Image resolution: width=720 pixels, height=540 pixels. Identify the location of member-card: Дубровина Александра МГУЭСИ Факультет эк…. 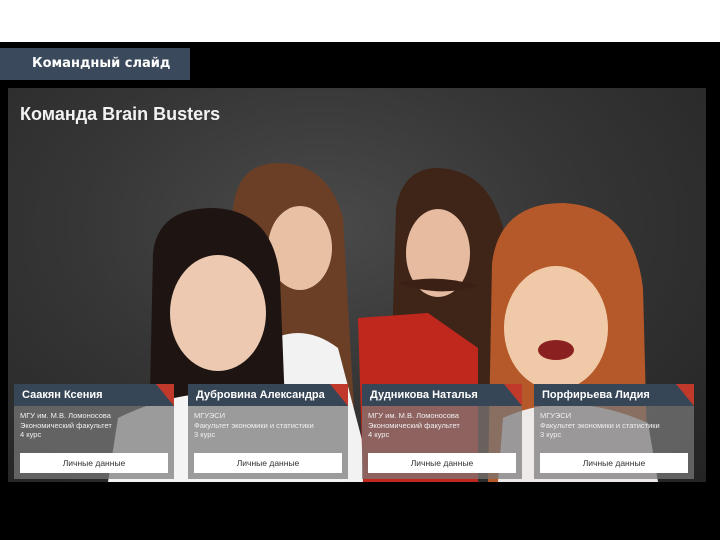
(268, 431).